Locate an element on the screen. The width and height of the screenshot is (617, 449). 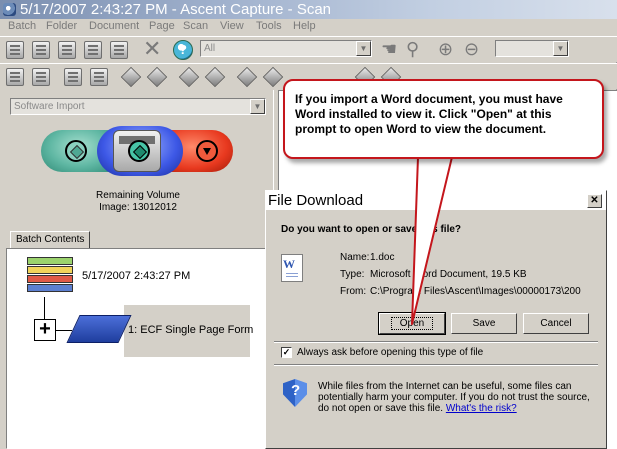
always-ask-checkbox: ✓ is located at coordinates (286, 352).